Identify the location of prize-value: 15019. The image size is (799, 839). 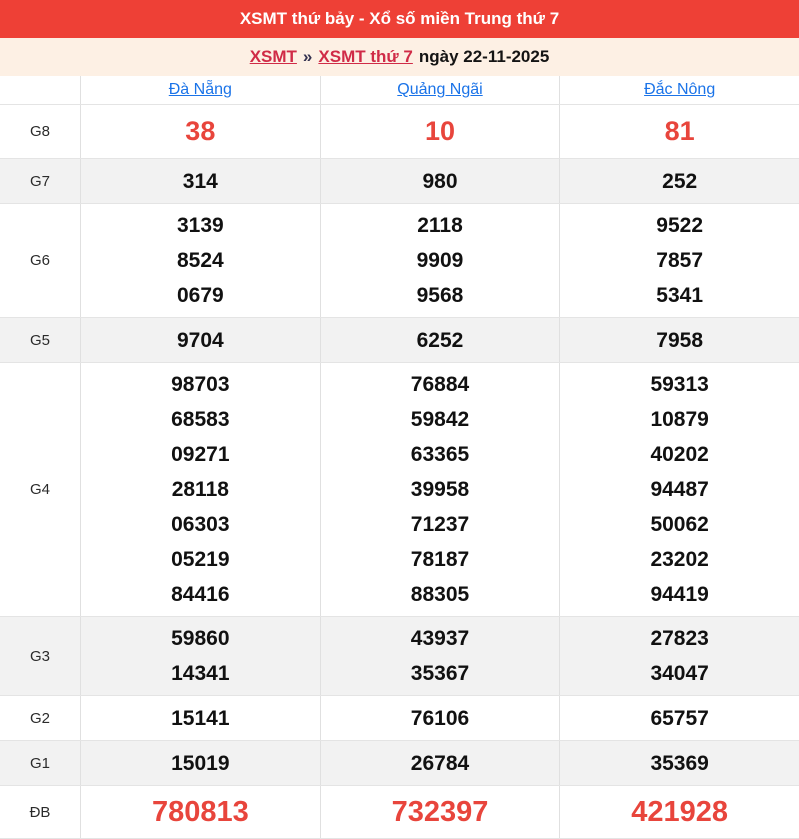
(200, 763).